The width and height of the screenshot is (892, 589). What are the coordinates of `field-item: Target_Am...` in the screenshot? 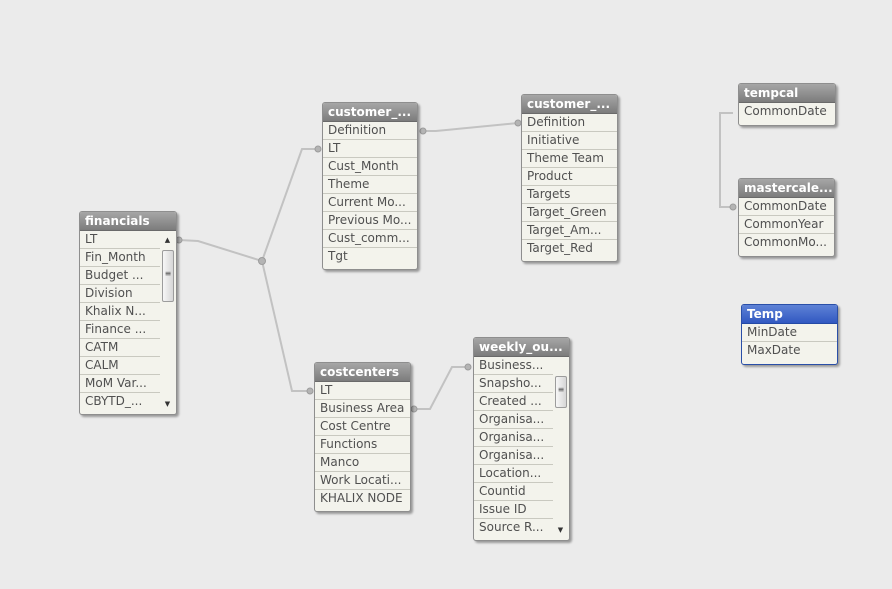 It's located at (569, 231).